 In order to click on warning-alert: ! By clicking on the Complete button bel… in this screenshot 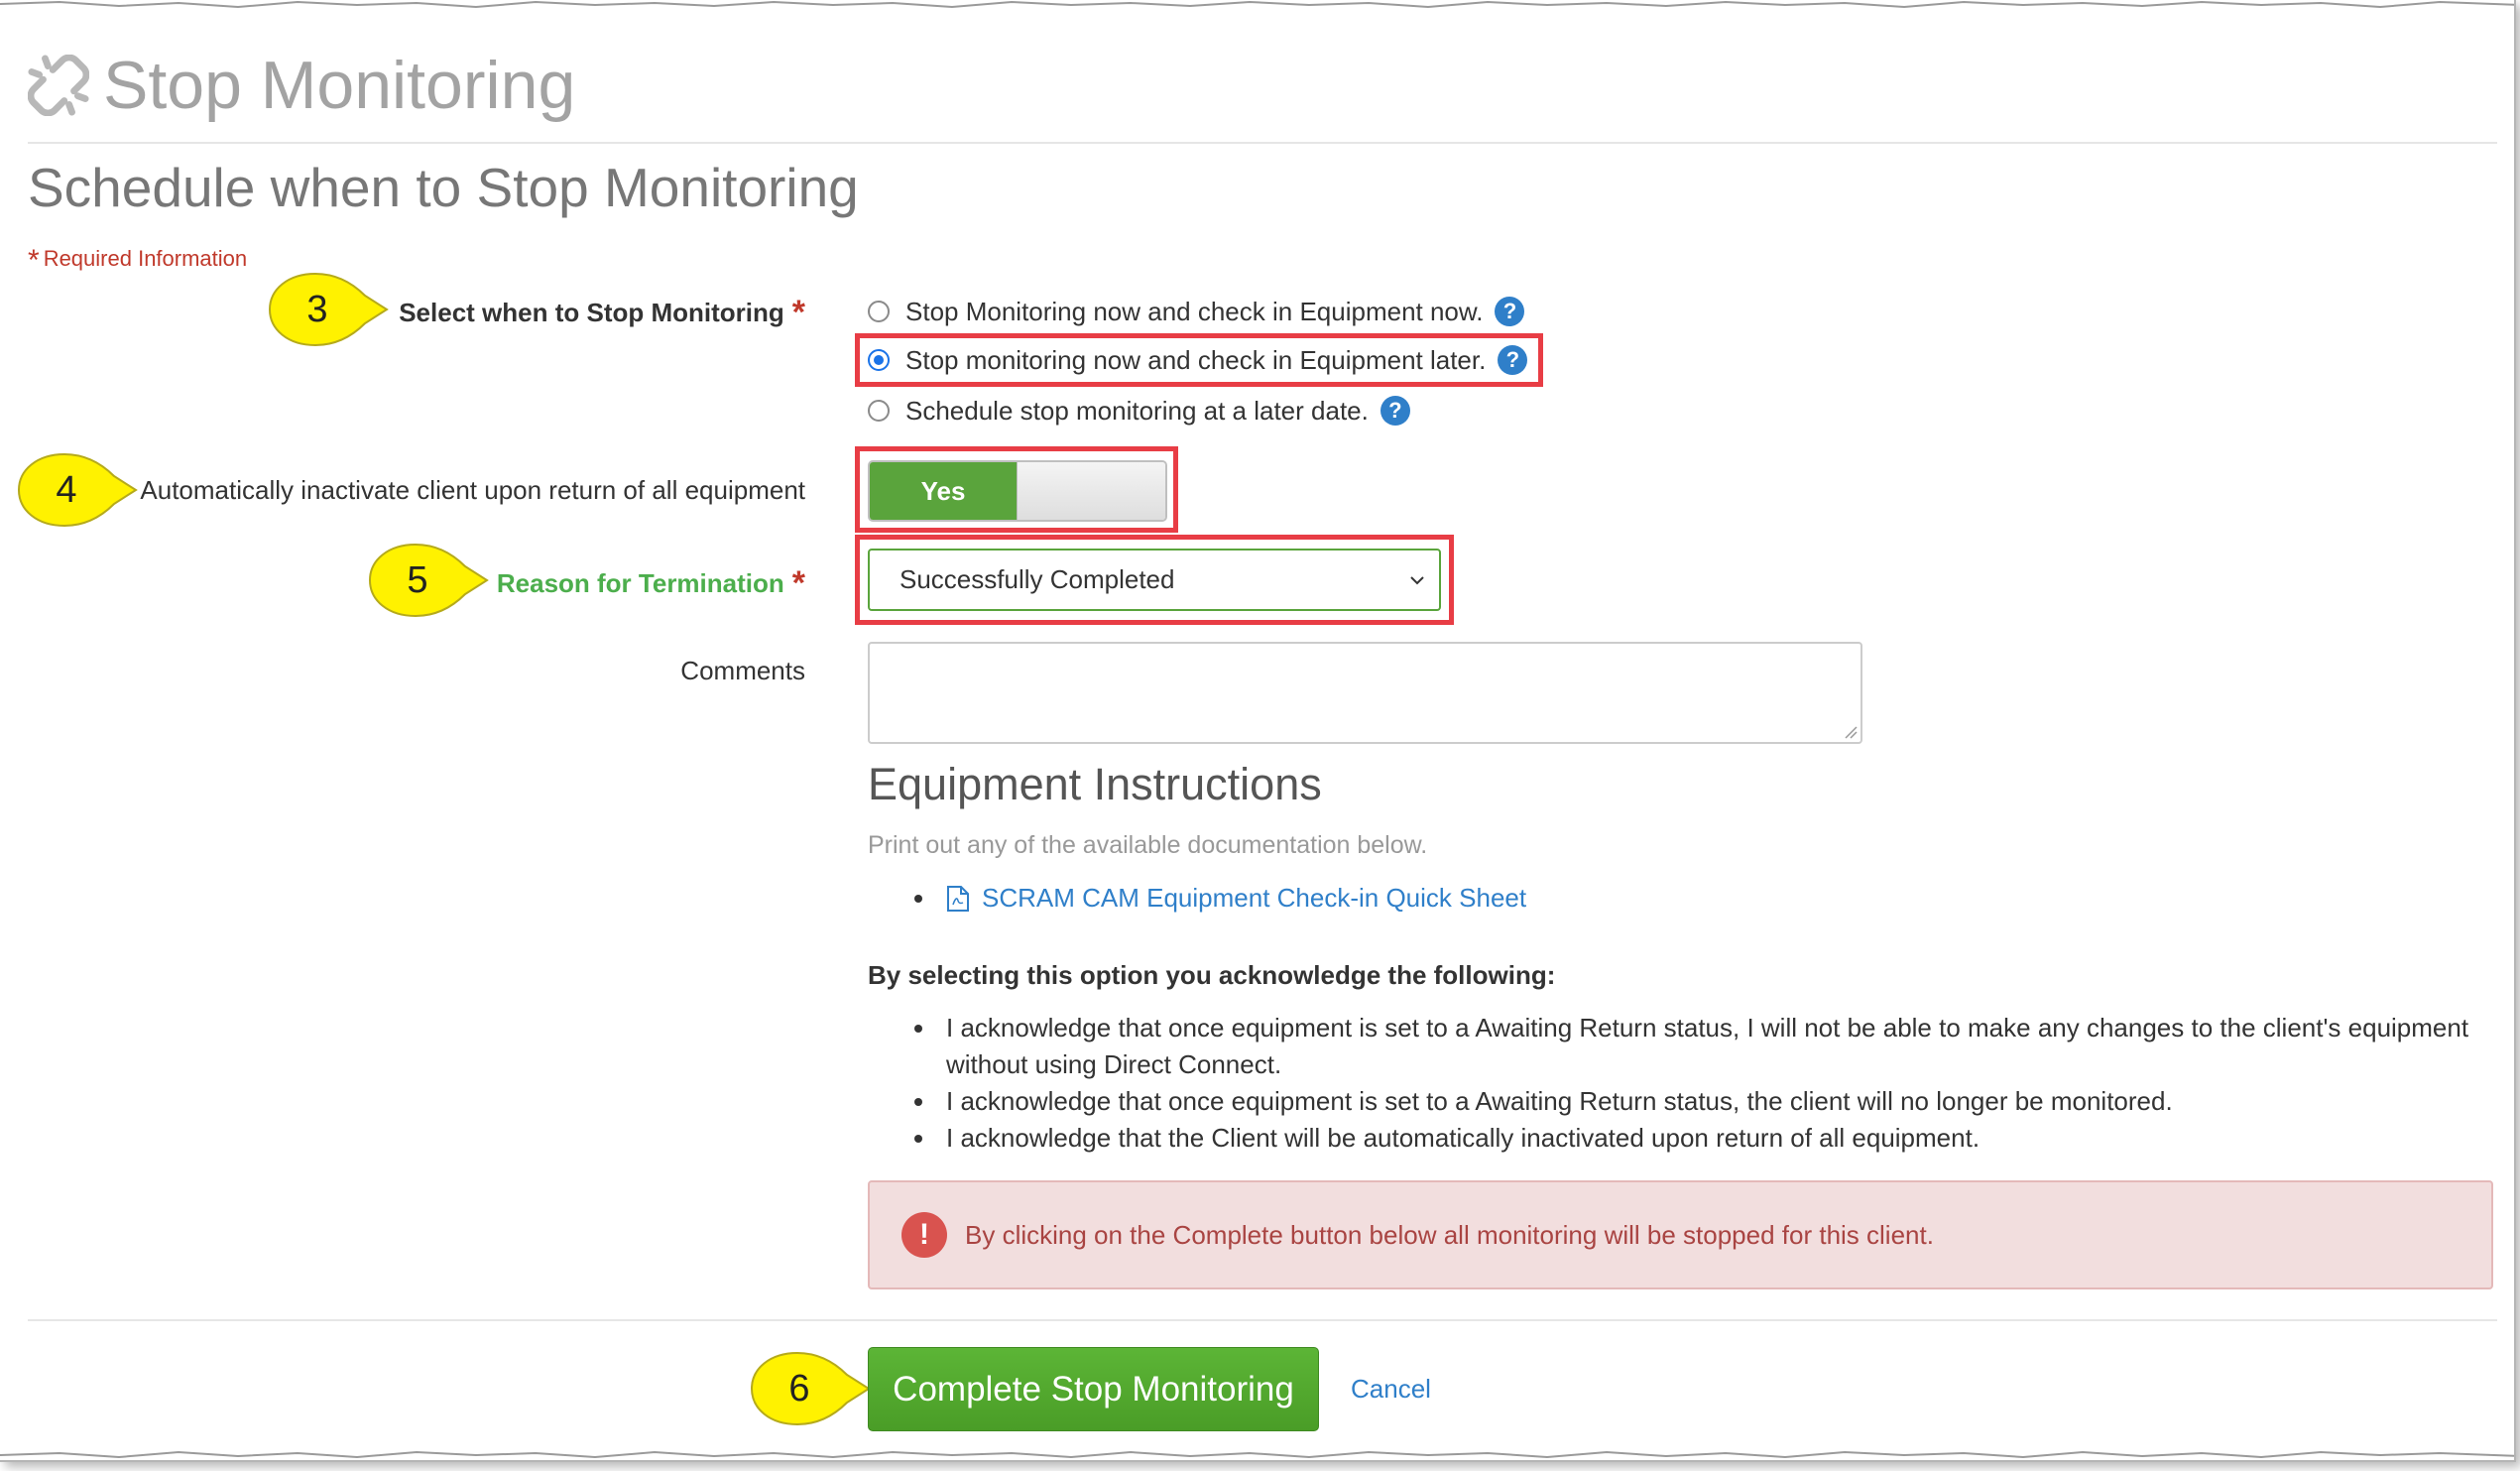, I will do `click(1680, 1234)`.